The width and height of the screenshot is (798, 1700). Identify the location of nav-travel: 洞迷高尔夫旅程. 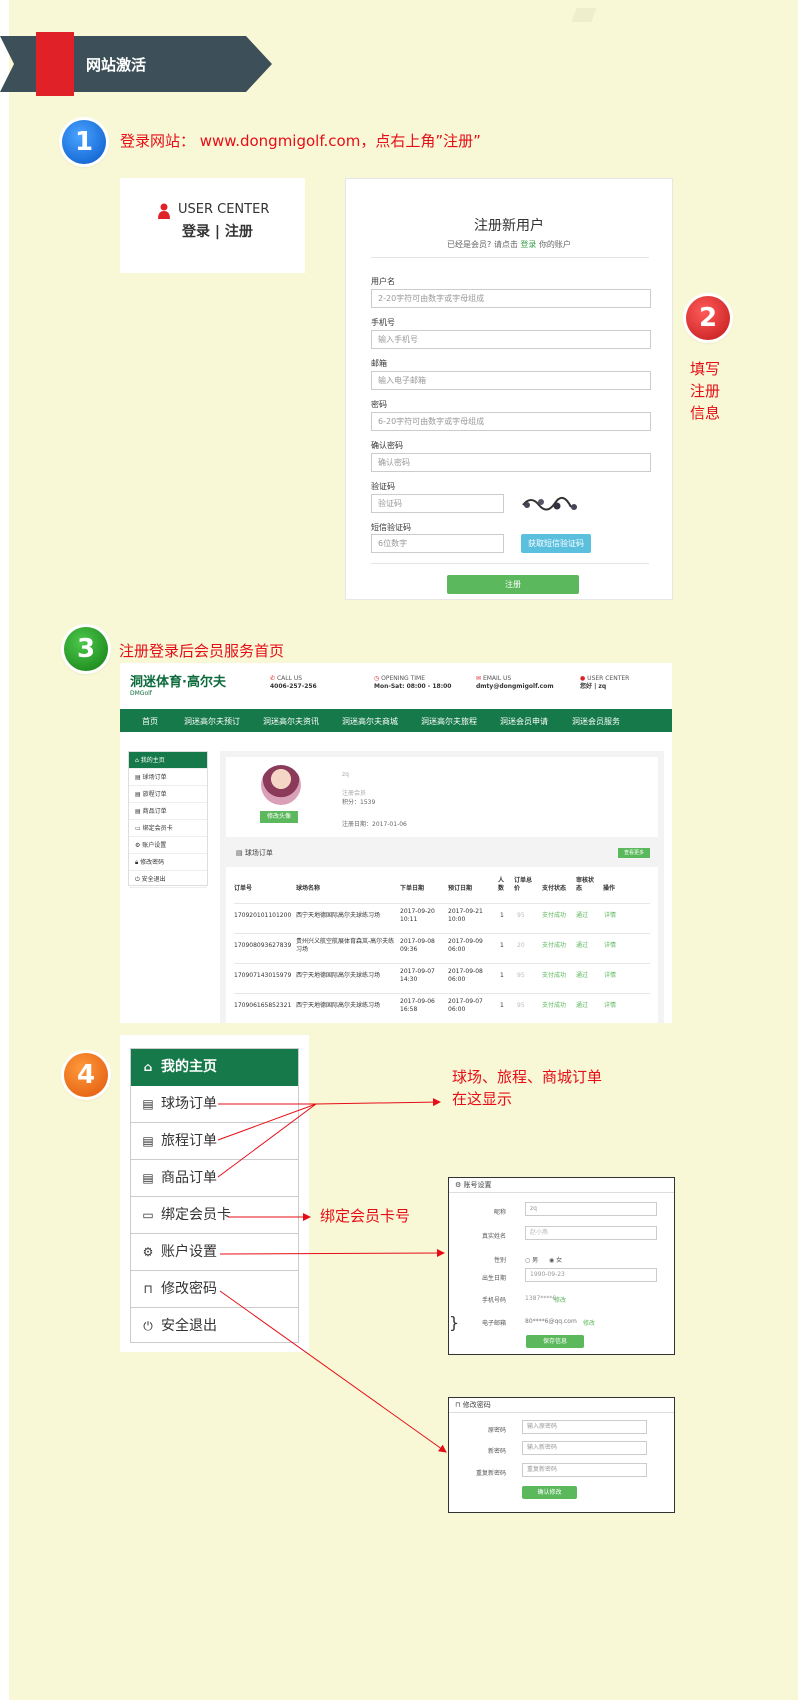
(449, 721).